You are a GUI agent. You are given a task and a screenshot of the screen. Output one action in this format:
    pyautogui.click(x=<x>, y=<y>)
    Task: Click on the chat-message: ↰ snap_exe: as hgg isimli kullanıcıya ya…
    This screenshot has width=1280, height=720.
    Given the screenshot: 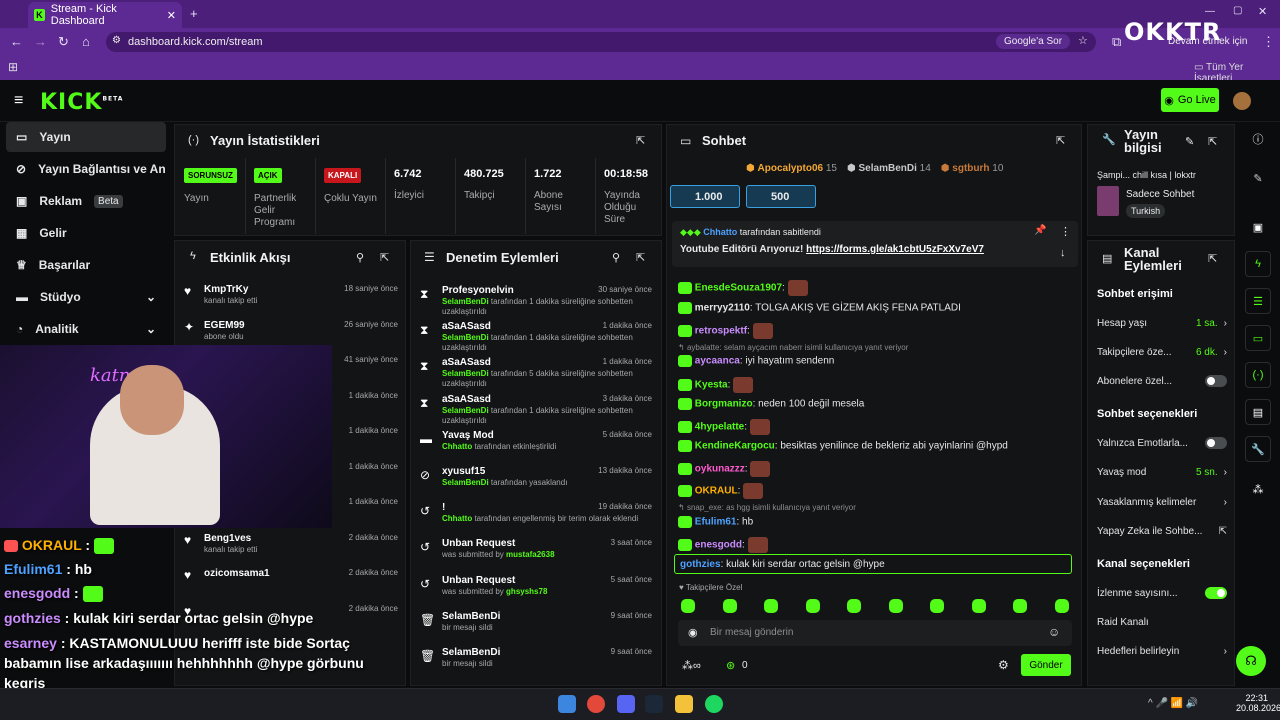 What is the action you would take?
    pyautogui.click(x=767, y=507)
    